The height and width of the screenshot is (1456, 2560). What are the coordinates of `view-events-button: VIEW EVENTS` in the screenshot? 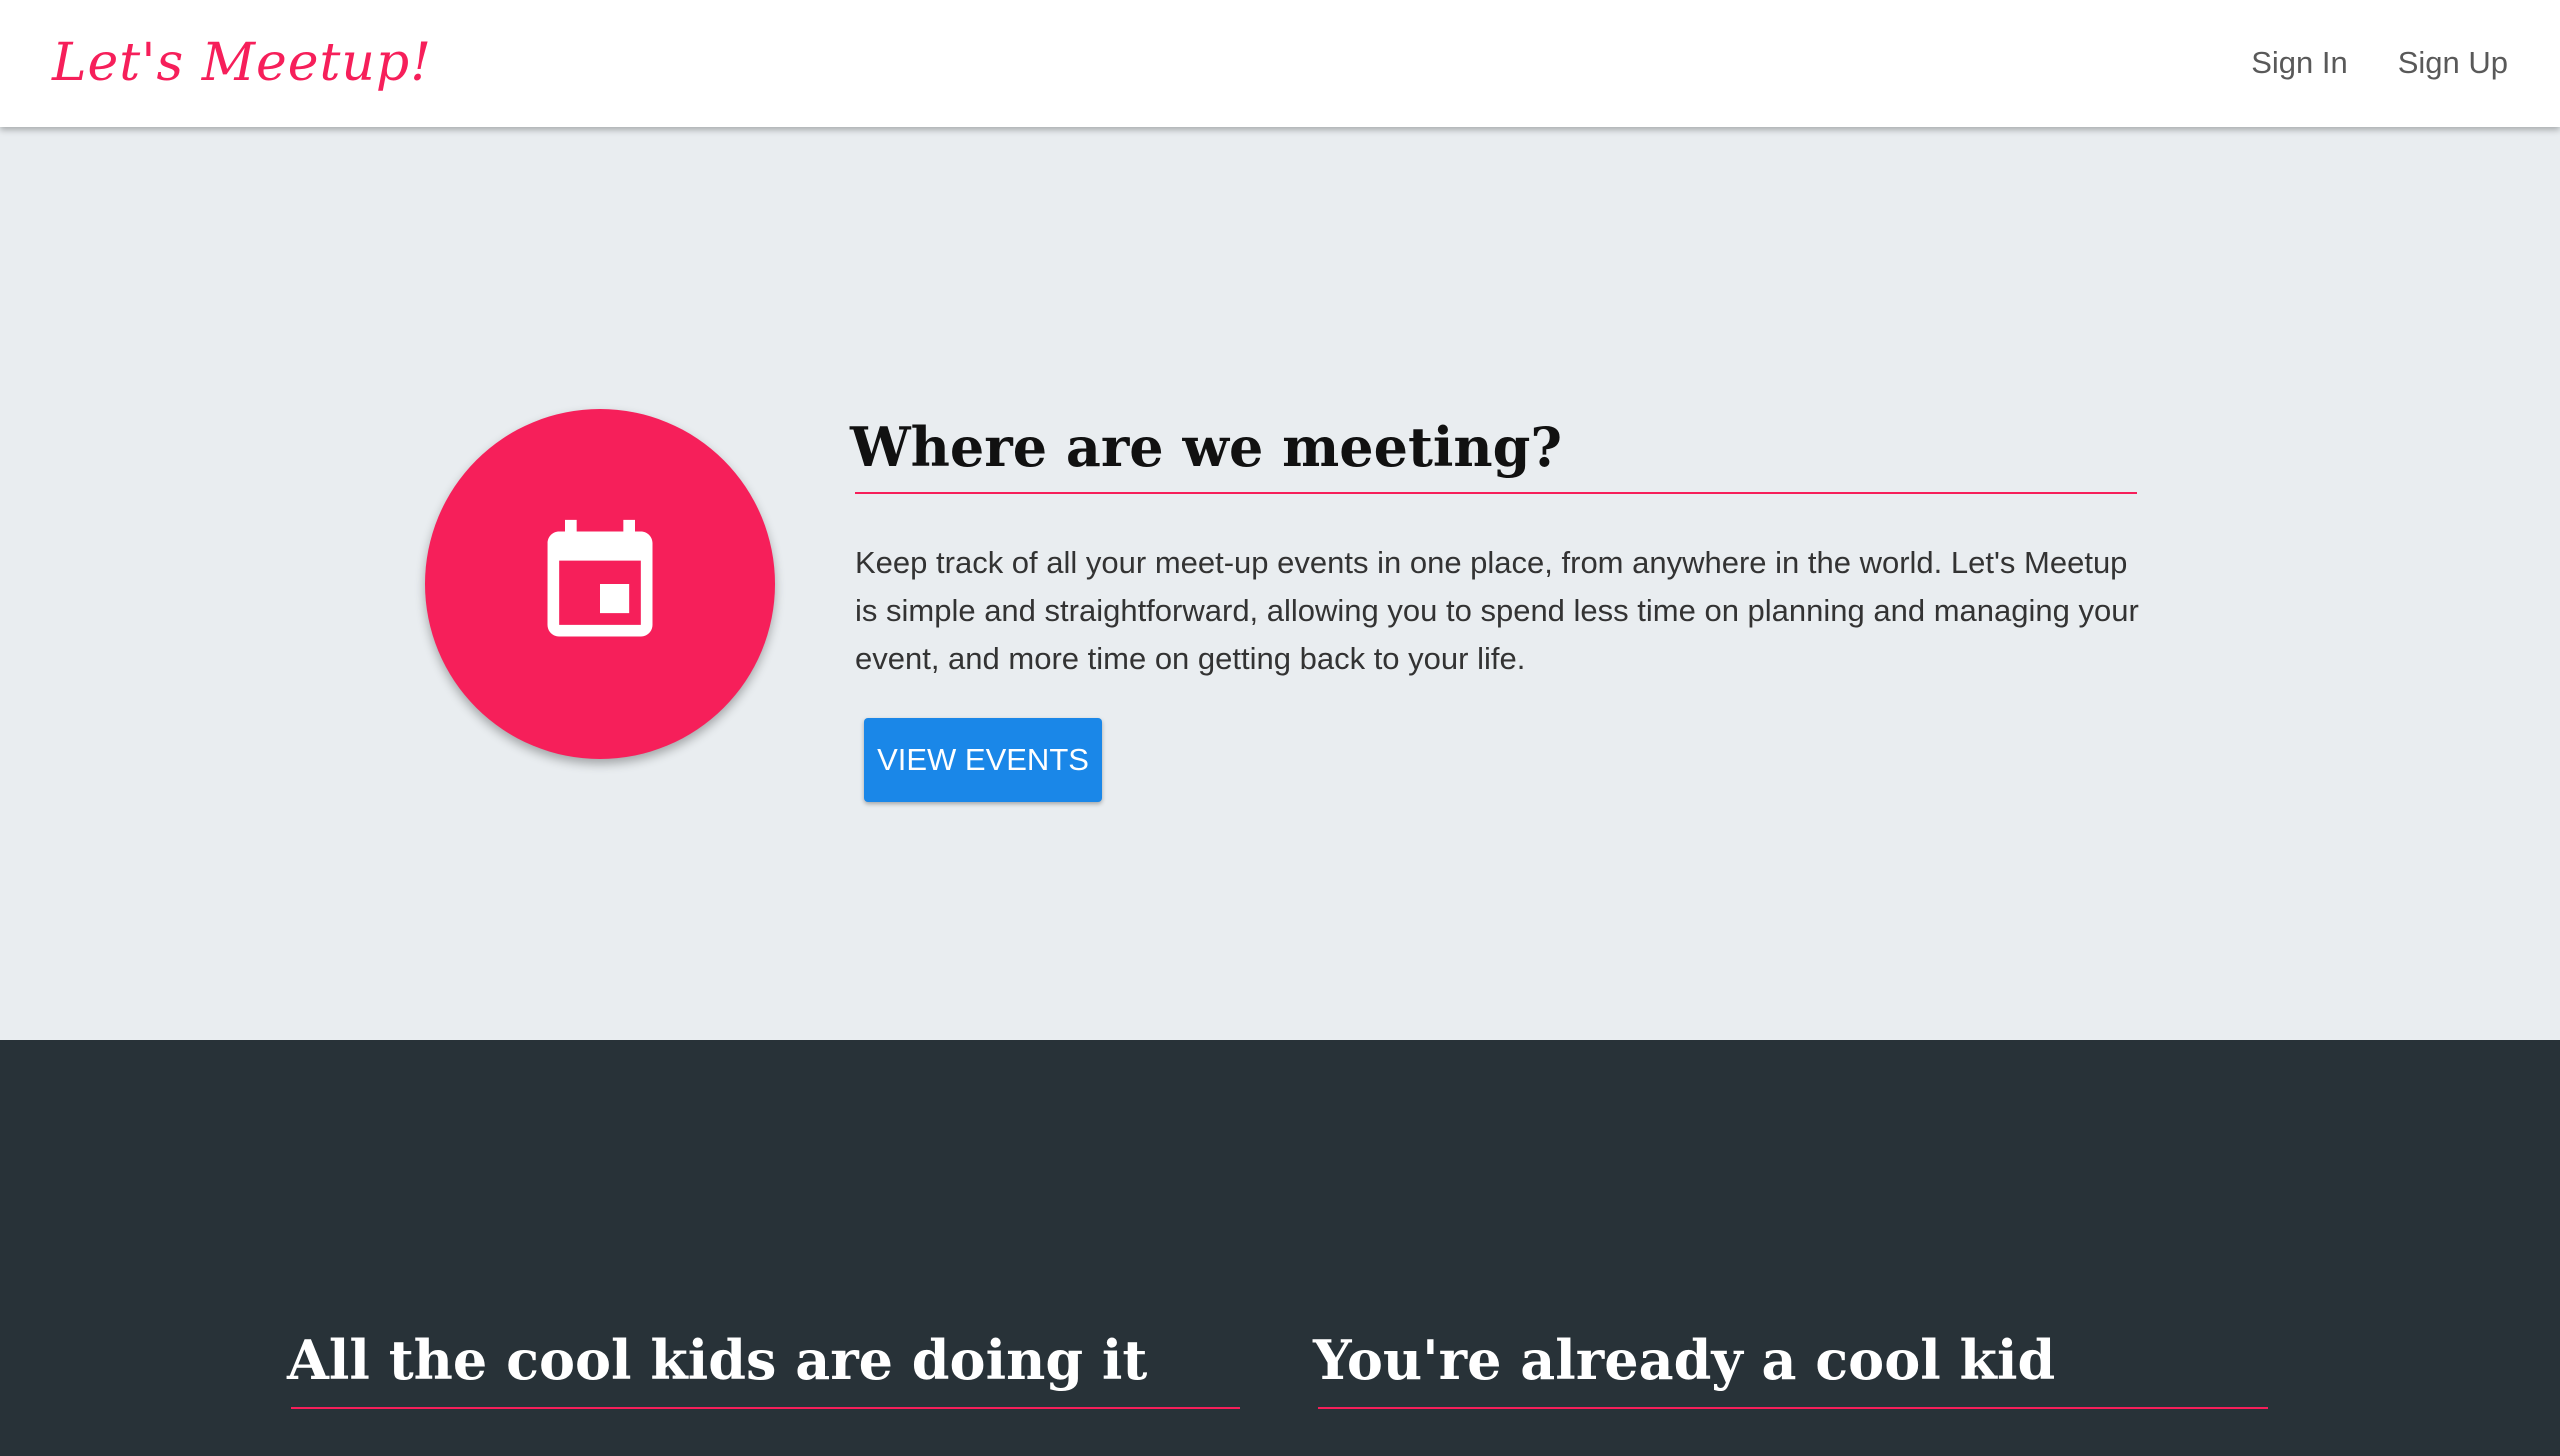 It's located at (983, 760).